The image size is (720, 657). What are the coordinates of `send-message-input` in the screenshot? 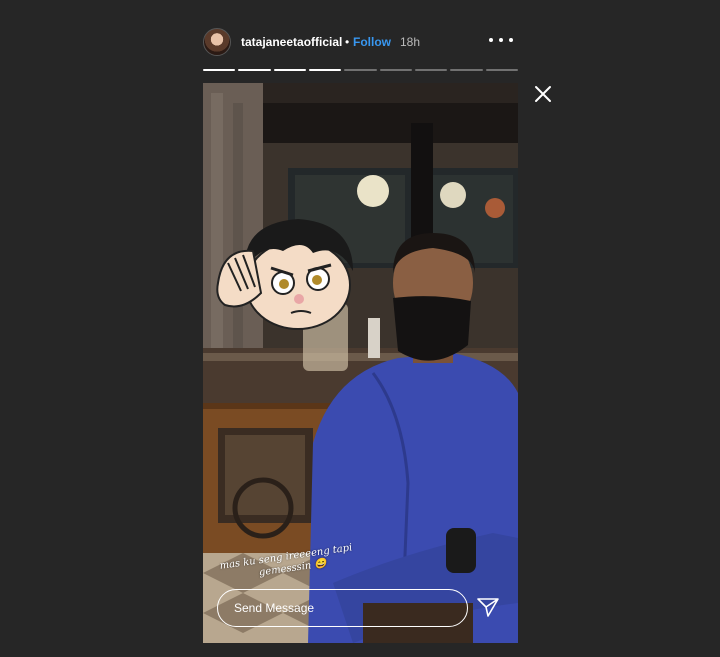 It's located at (341, 608).